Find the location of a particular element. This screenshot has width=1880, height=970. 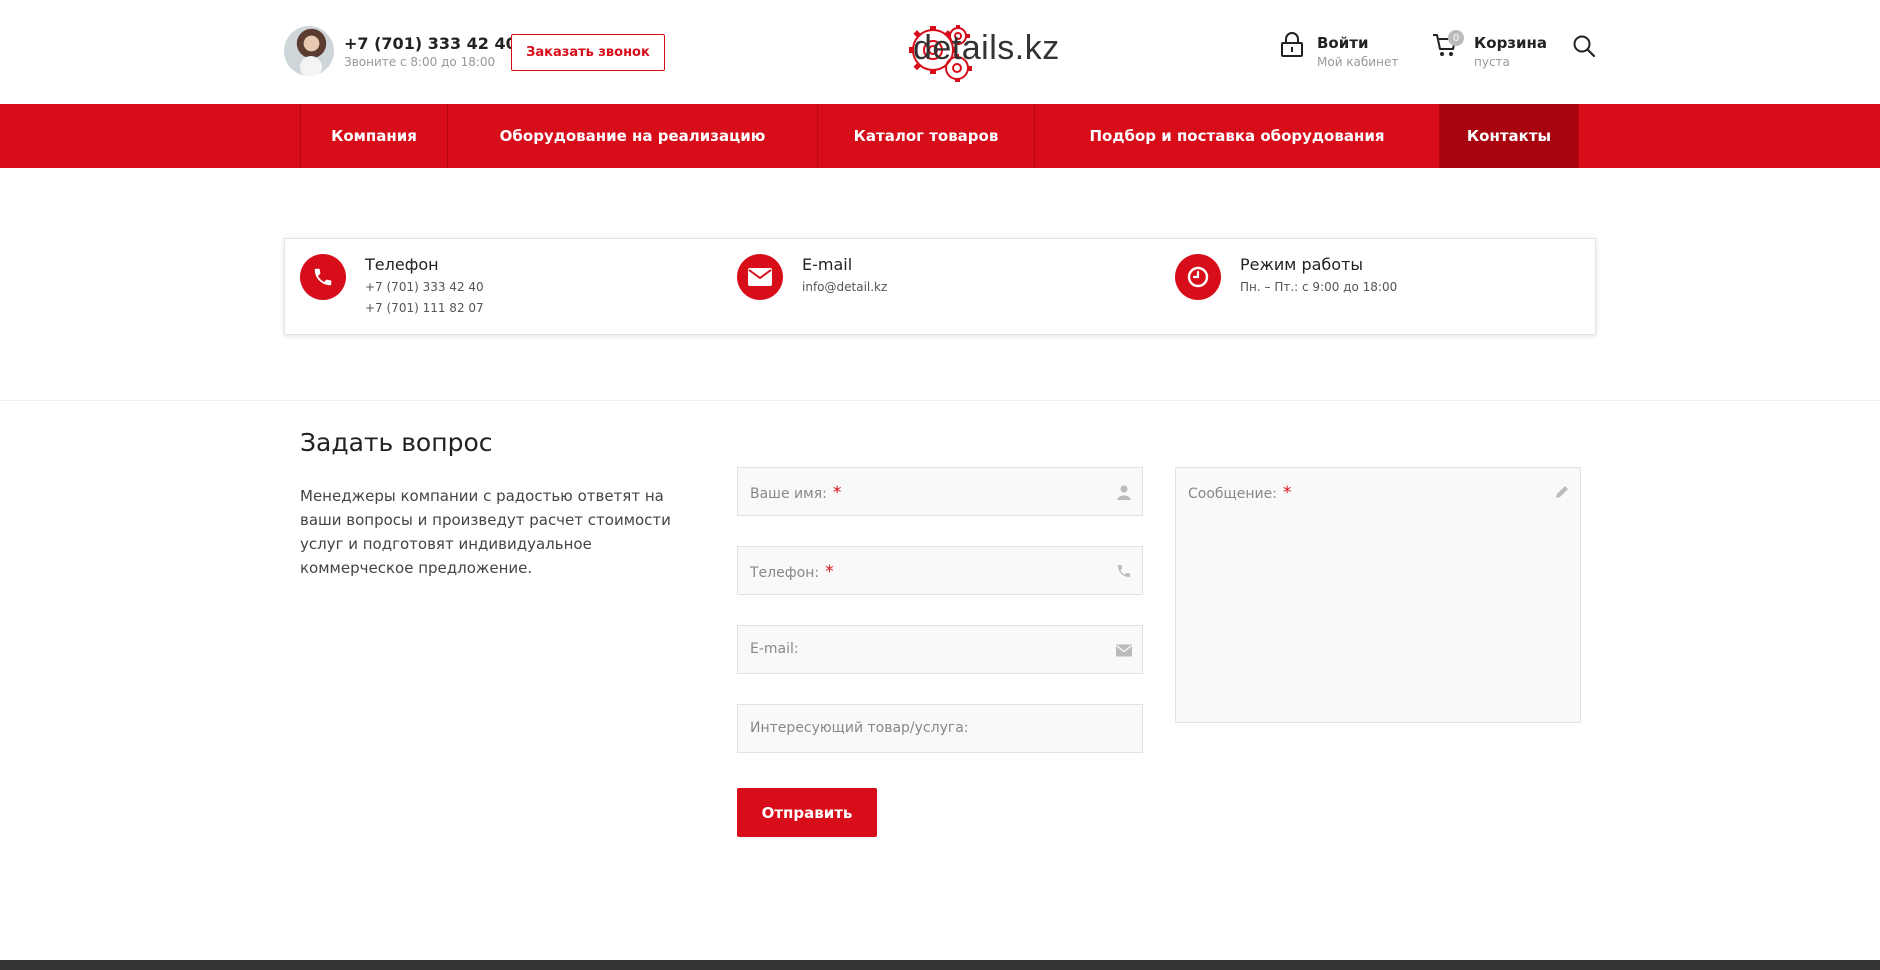

operator-avatar is located at coordinates (309, 51).